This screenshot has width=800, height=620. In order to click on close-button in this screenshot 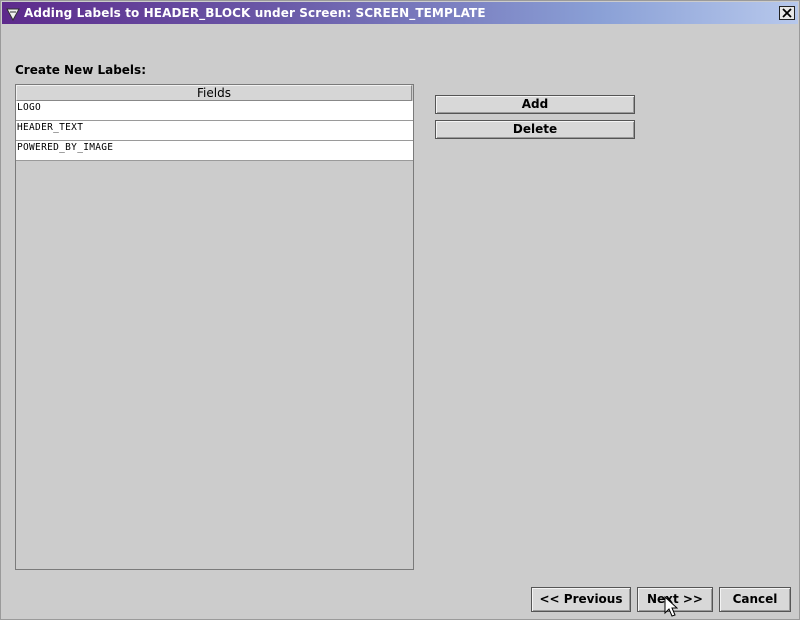, I will do `click(787, 13)`.